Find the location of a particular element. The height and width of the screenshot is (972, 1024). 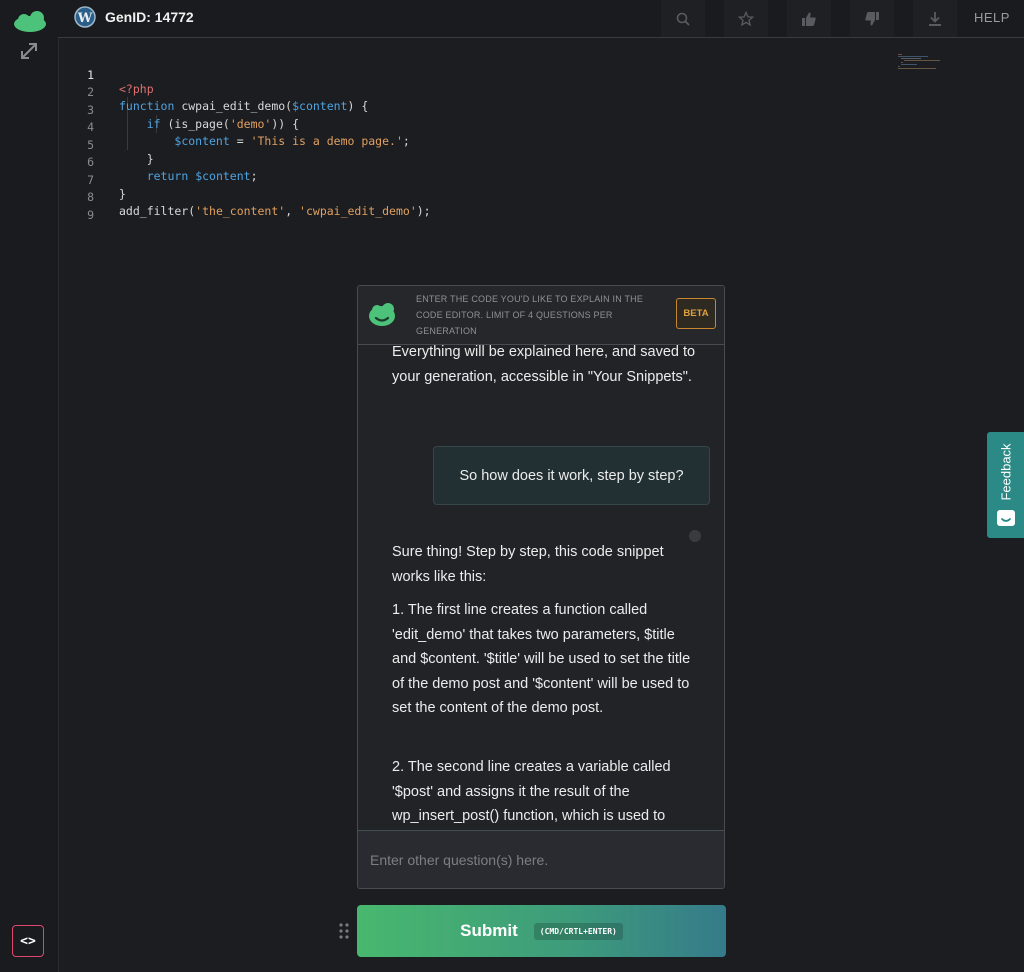

thumbs-down-icon is located at coordinates (872, 18).